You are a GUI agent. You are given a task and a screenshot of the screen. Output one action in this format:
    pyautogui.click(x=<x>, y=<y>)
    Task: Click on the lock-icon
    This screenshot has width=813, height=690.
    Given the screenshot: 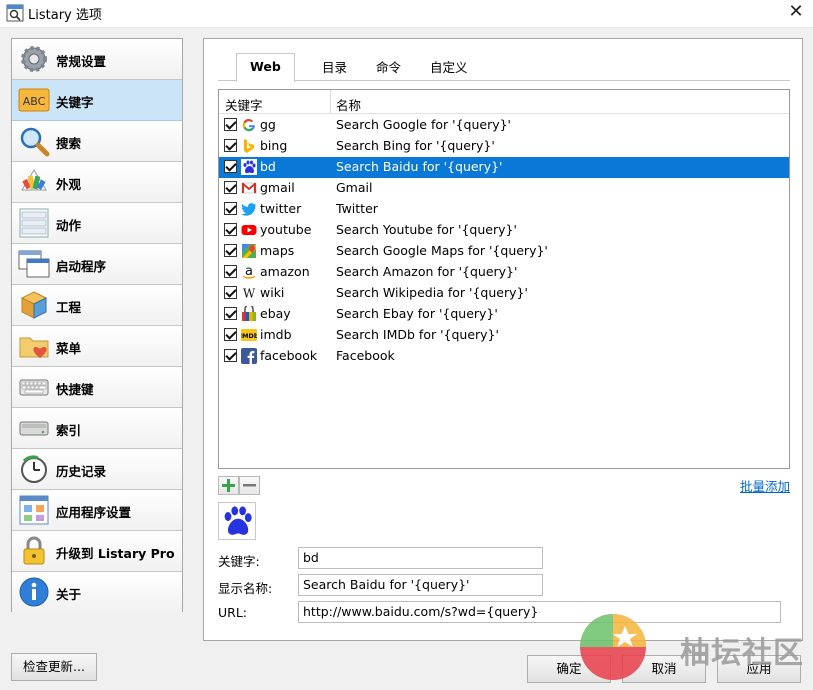 What is the action you would take?
    pyautogui.click(x=34, y=550)
    